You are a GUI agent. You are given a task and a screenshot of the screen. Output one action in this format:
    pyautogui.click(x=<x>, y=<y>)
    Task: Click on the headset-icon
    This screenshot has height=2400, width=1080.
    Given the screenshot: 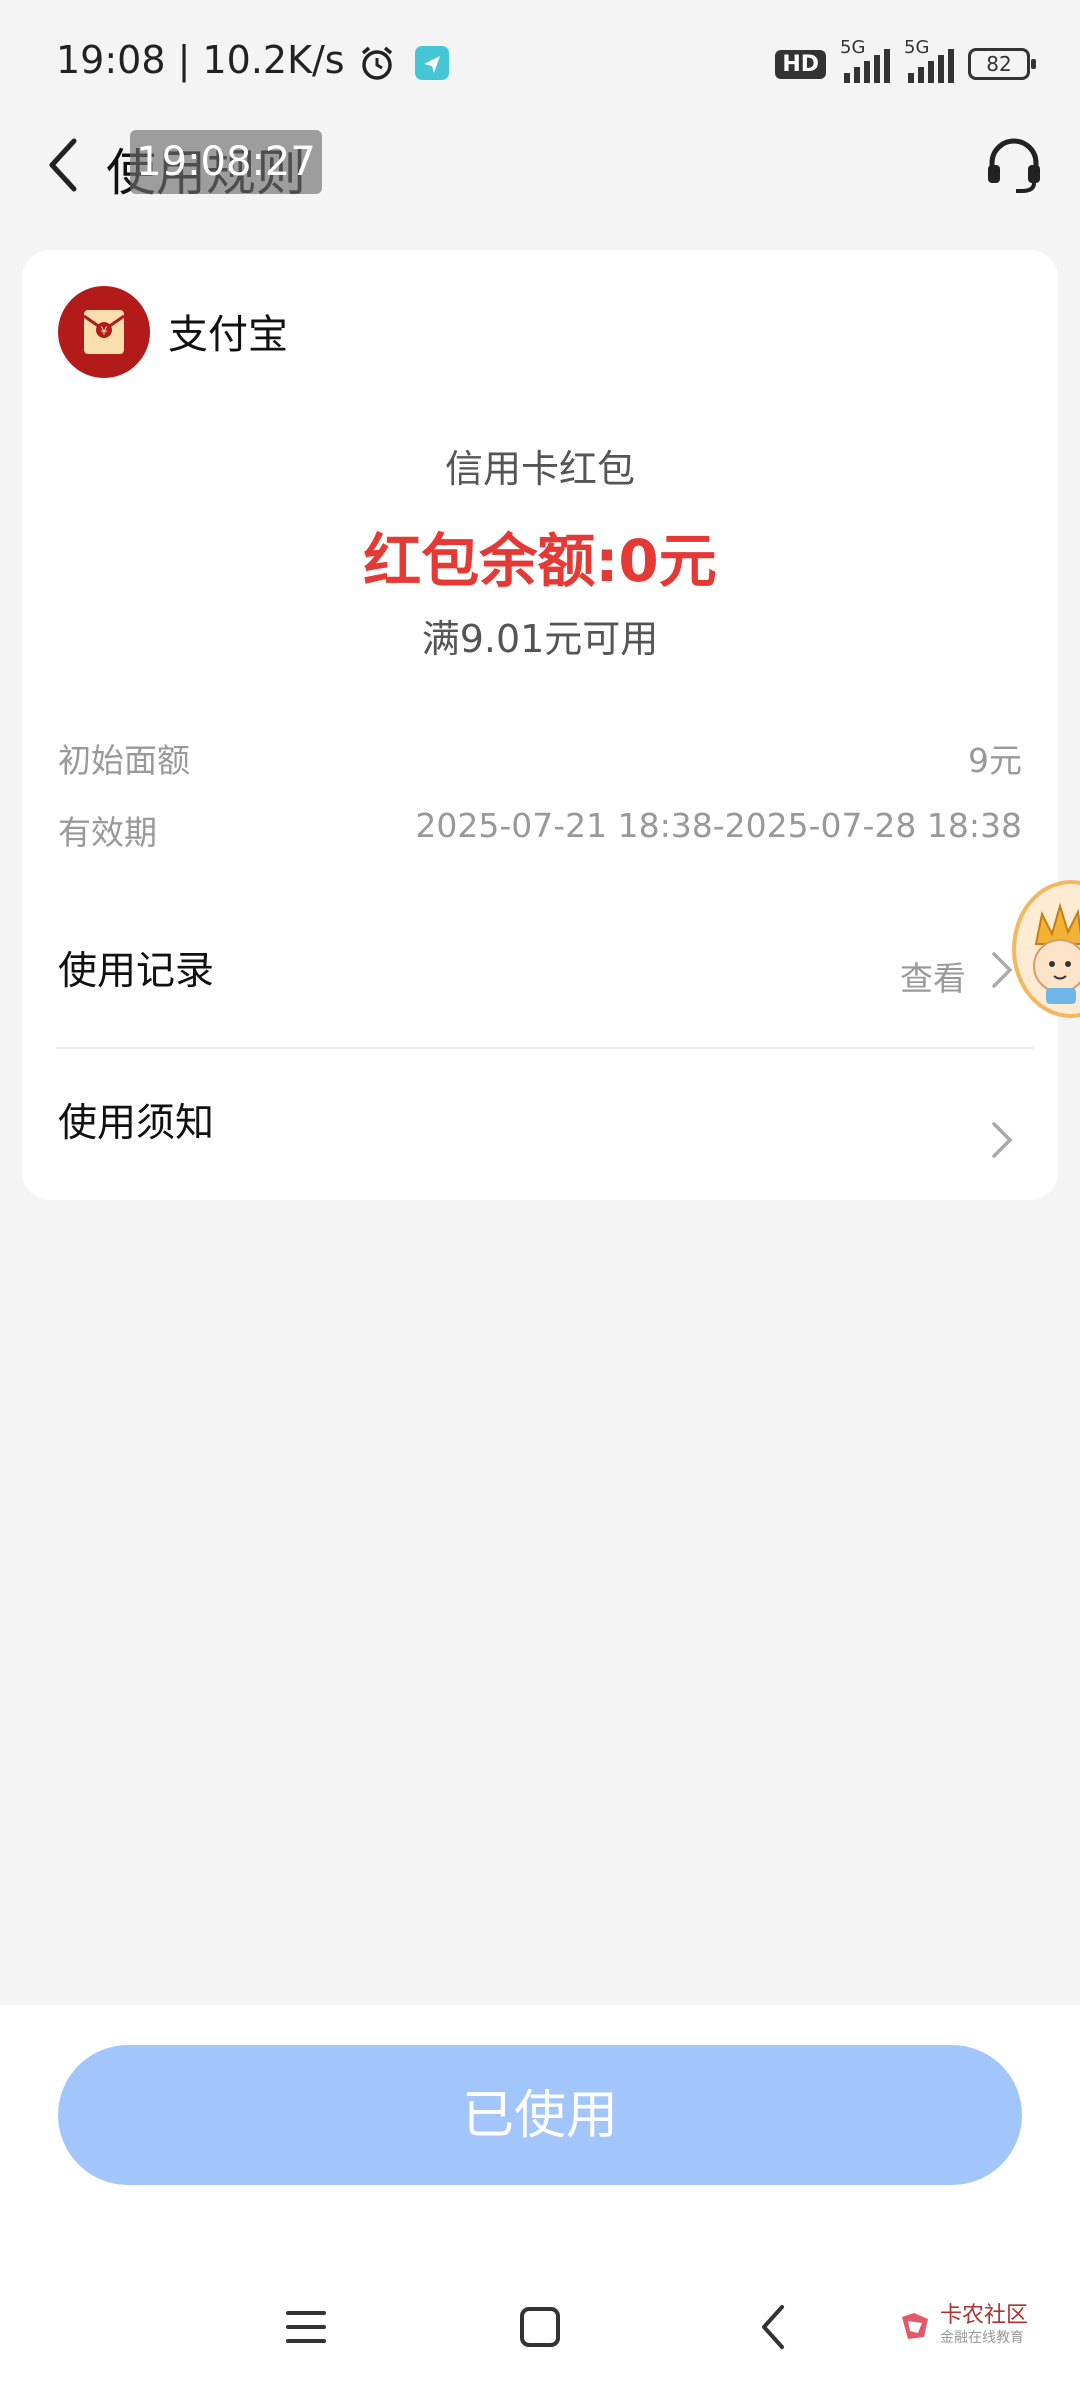 What is the action you would take?
    pyautogui.click(x=1014, y=165)
    